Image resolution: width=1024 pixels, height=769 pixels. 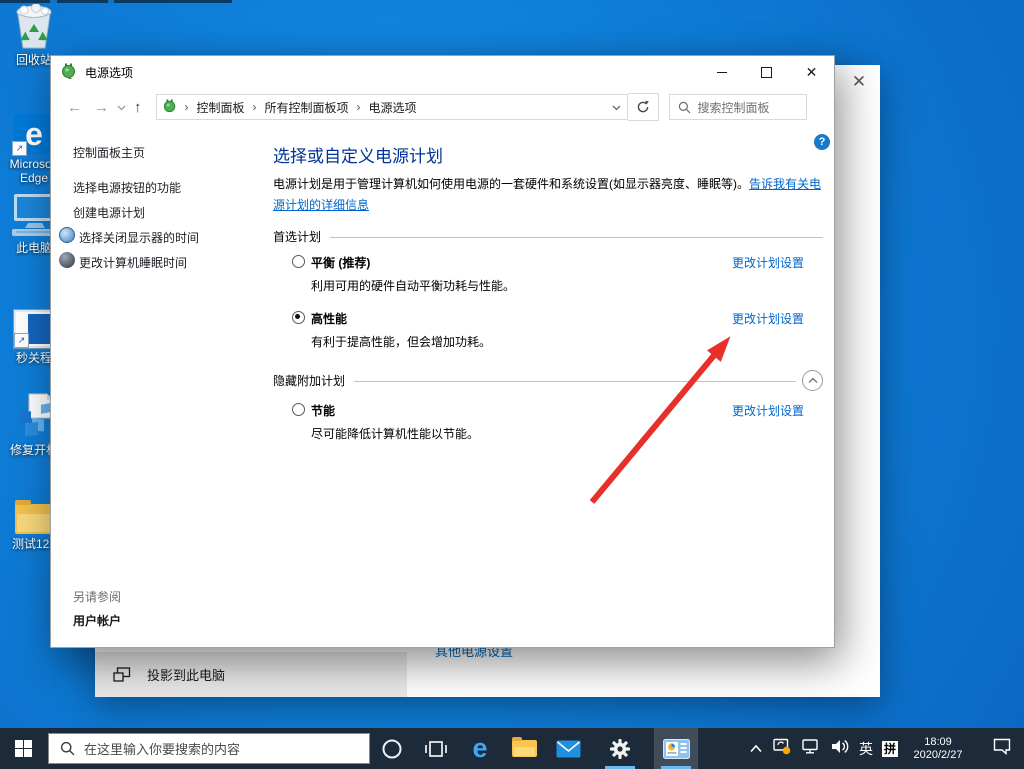 I want to click on edge-icon: e, so click(x=480, y=748).